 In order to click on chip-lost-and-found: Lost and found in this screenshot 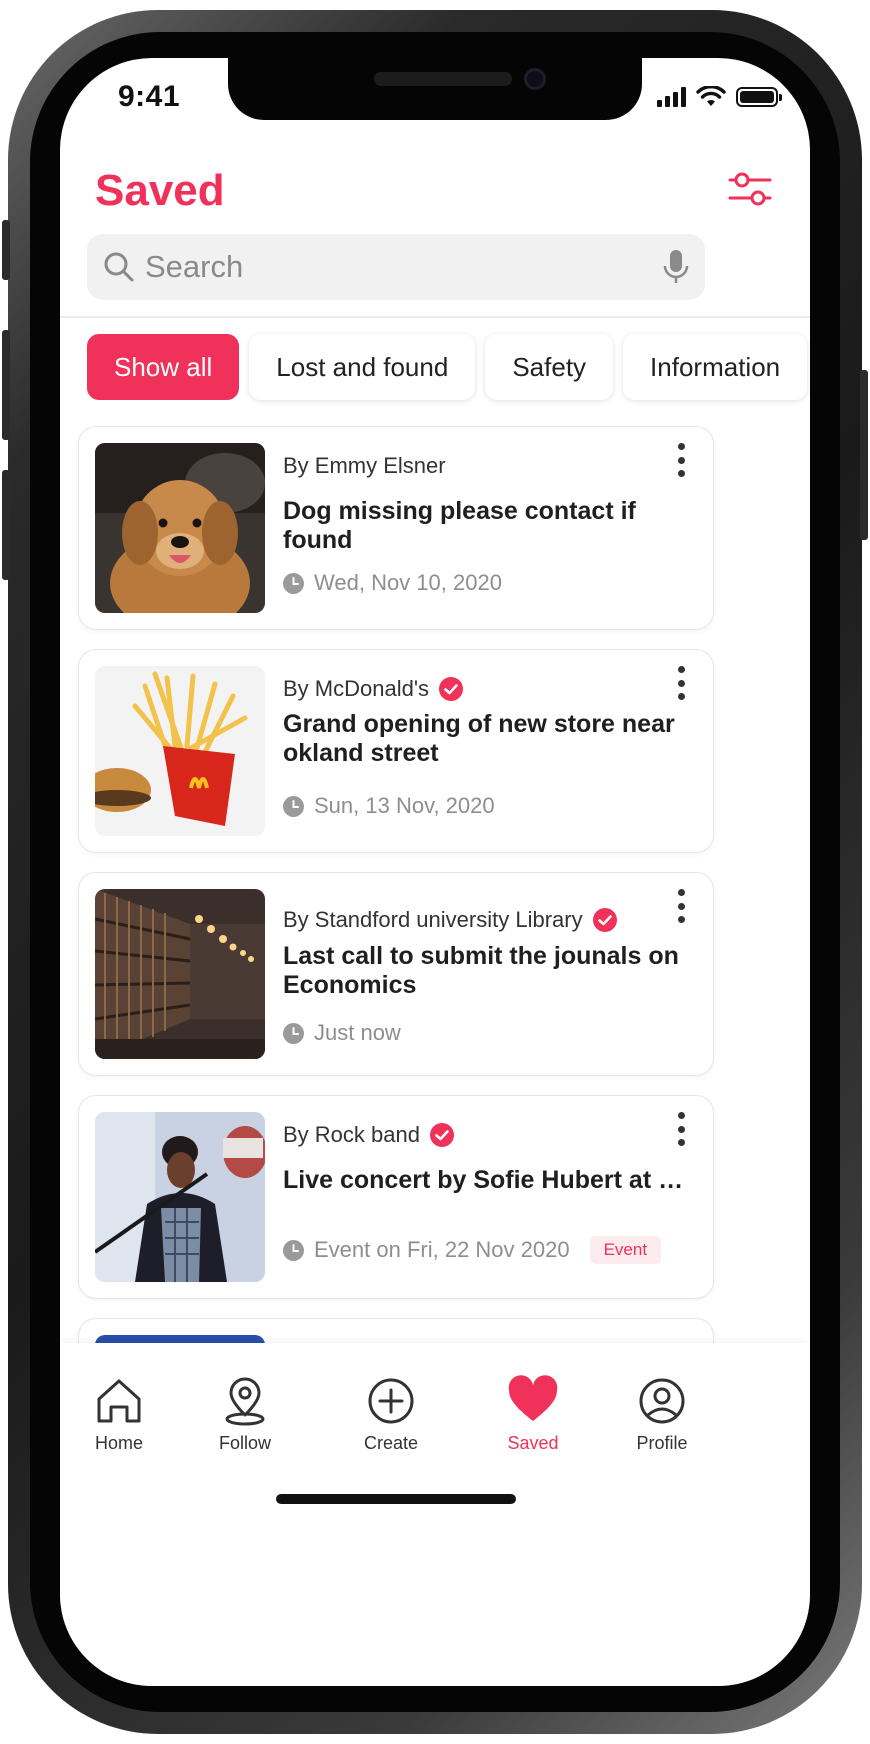, I will do `click(362, 367)`.